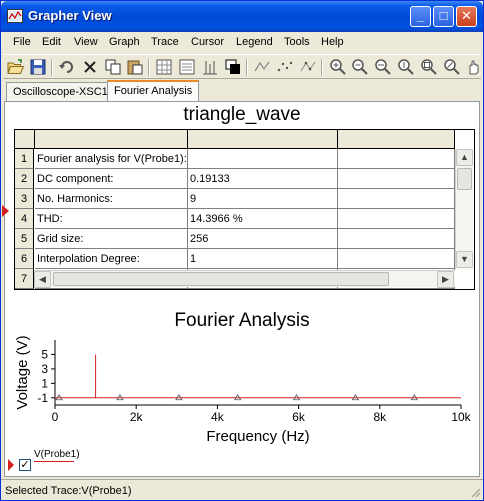 The height and width of the screenshot is (501, 484). What do you see at coordinates (461, 417) in the screenshot?
I see `x-tick-label: 10k` at bounding box center [461, 417].